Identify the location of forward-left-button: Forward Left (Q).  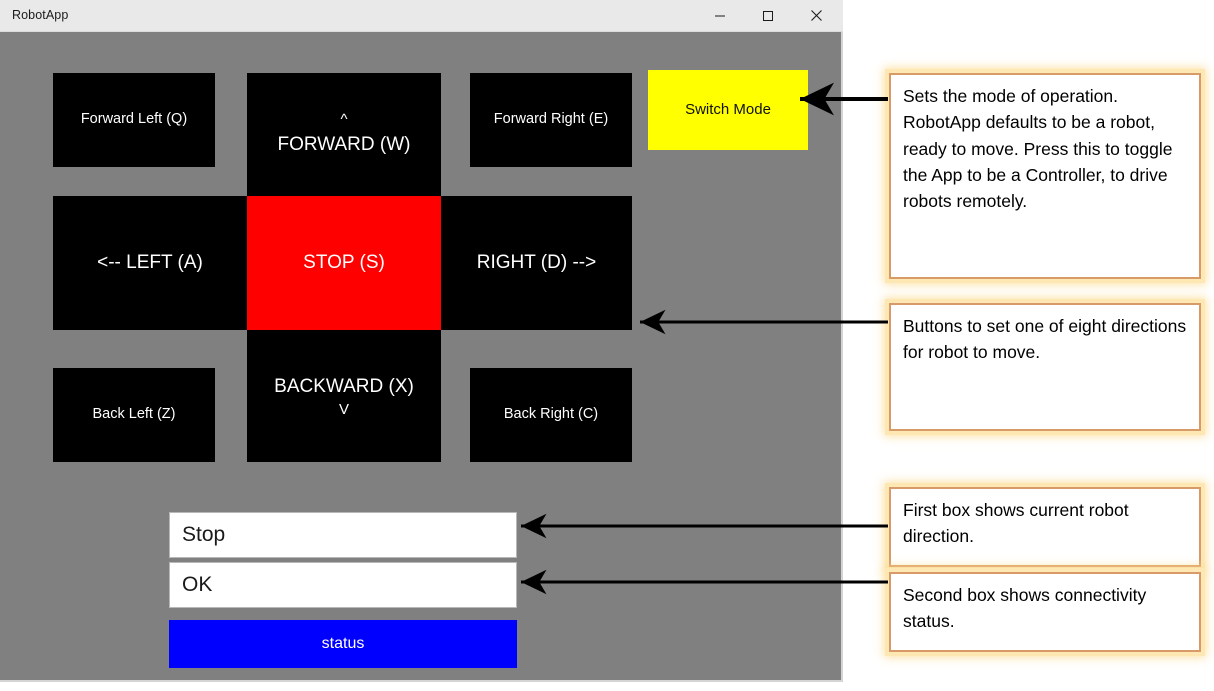
(134, 120).